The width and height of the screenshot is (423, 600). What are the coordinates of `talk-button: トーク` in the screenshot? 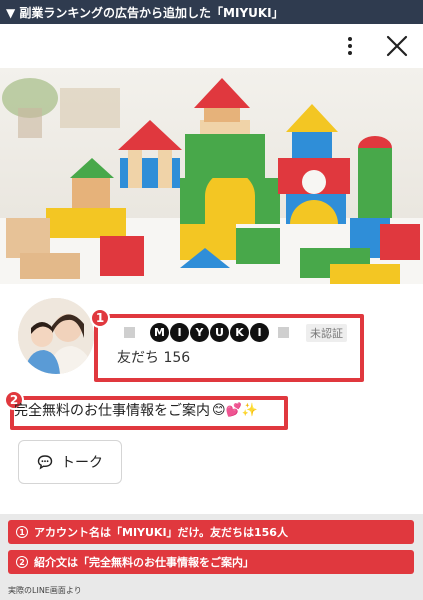 It's located at (70, 462).